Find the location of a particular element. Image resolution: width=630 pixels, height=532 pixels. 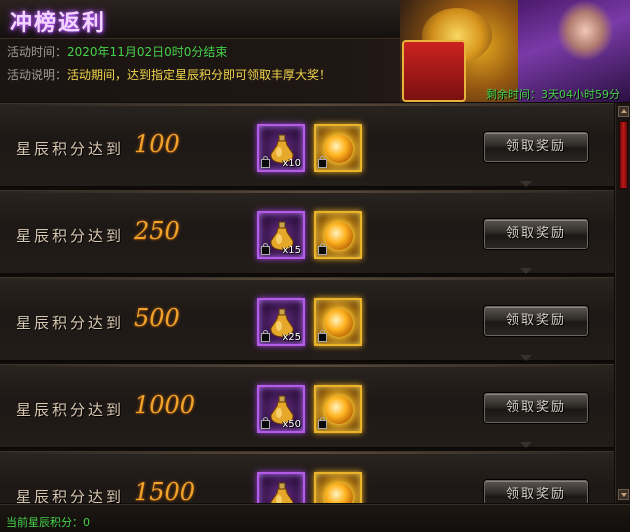

event-time: 活动时间：2020年11月02日0时0分结束 is located at coordinates (117, 51).